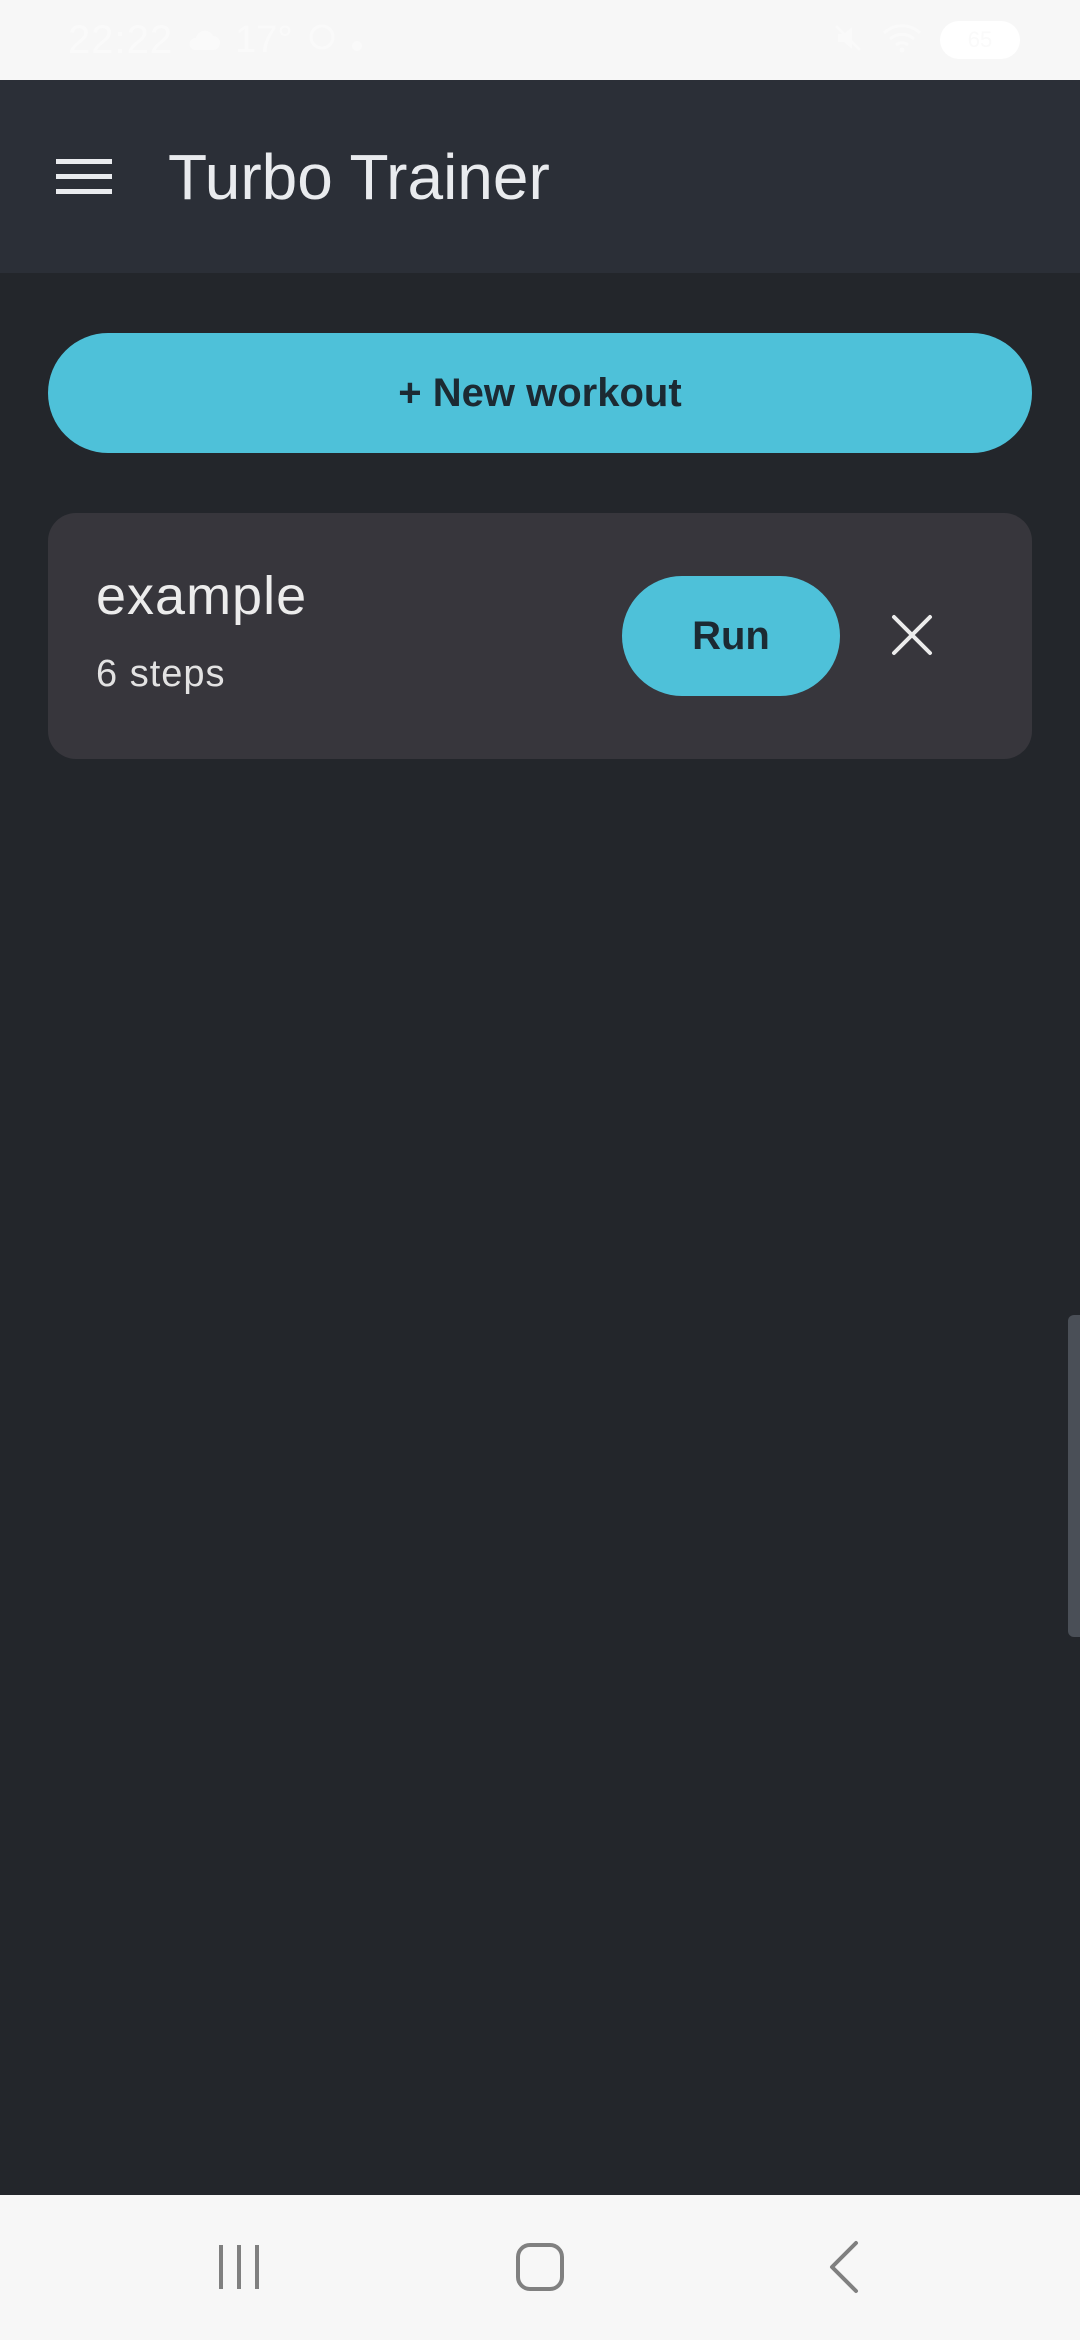 The width and height of the screenshot is (1080, 2340). What do you see at coordinates (239, 2267) in the screenshot?
I see `recents-icon` at bounding box center [239, 2267].